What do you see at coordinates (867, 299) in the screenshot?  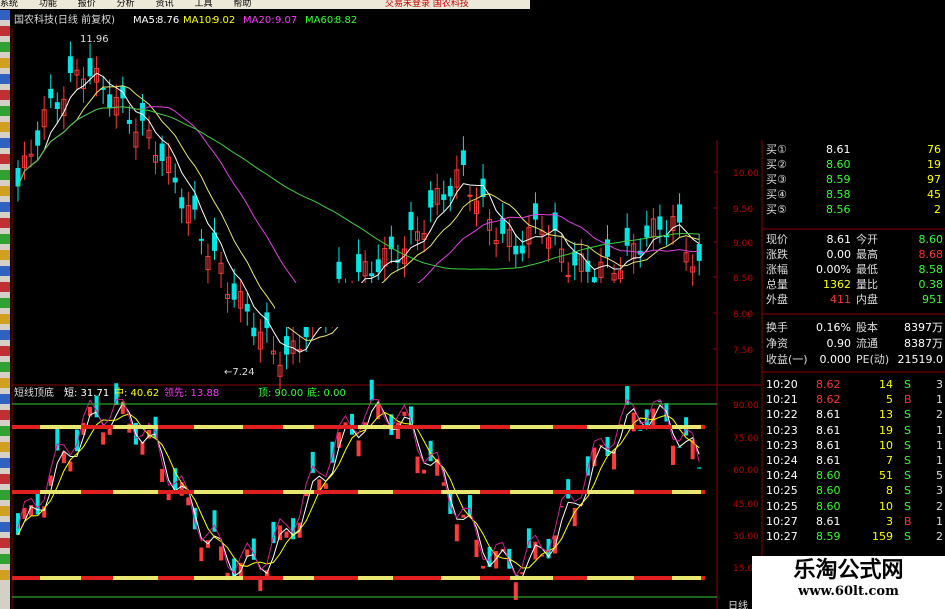 I see `stat-label: 内盘` at bounding box center [867, 299].